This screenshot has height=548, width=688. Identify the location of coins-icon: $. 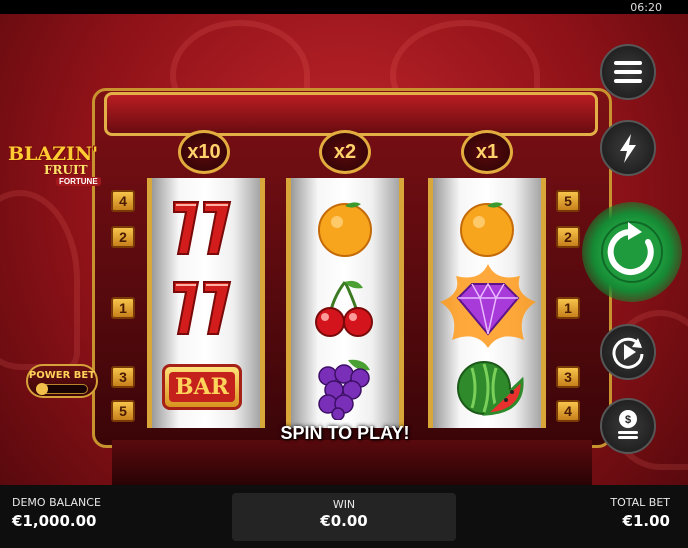
(628, 424).